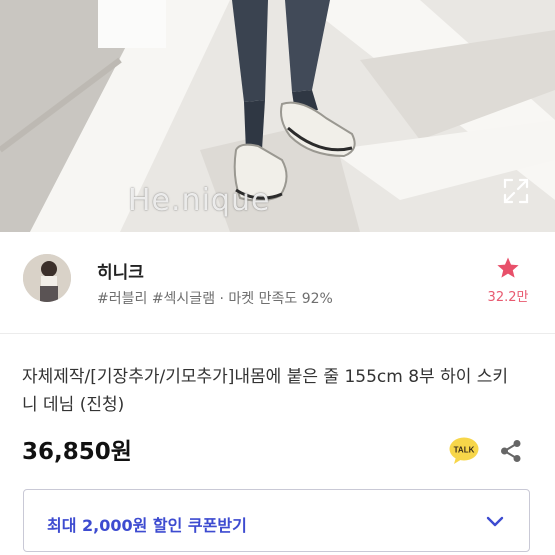 This screenshot has width=555, height=555. I want to click on product-price: 36,850원, so click(77, 452).